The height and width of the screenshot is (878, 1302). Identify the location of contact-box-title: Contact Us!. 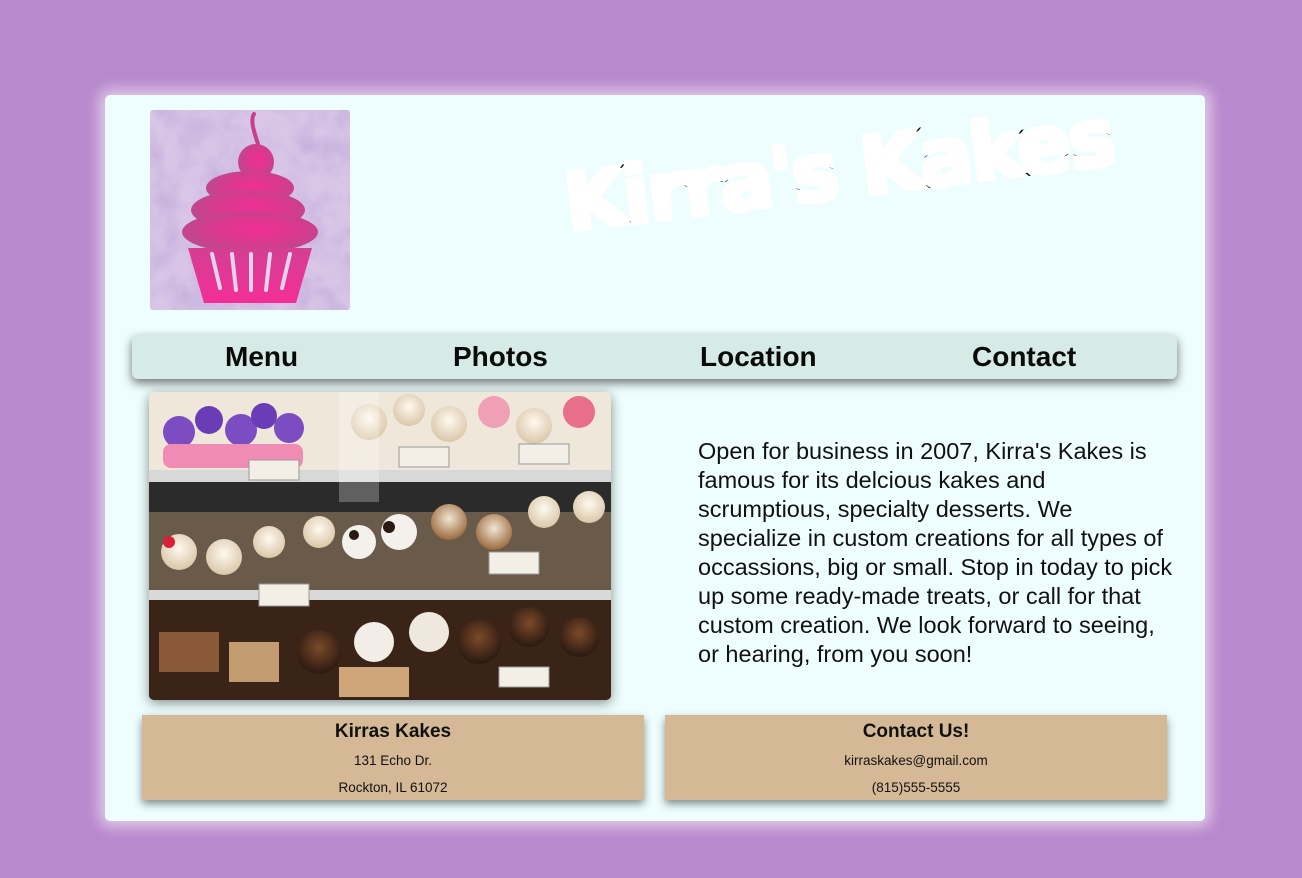
(916, 731).